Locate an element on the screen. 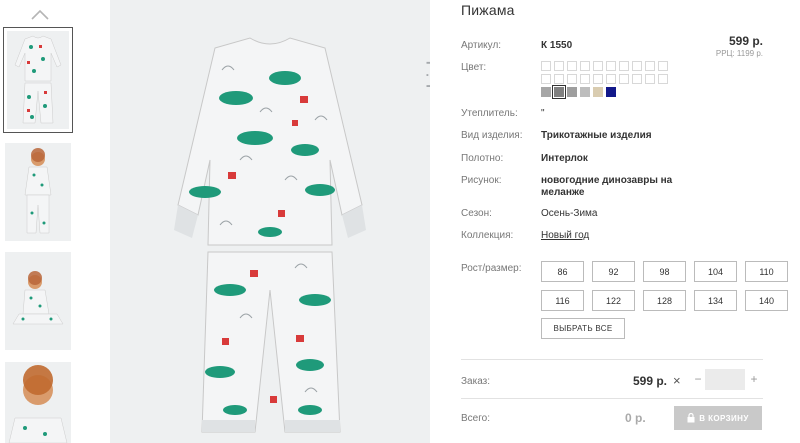 This screenshot has height=443, width=800. thumbnail-model-sitting is located at coordinates (38, 301).